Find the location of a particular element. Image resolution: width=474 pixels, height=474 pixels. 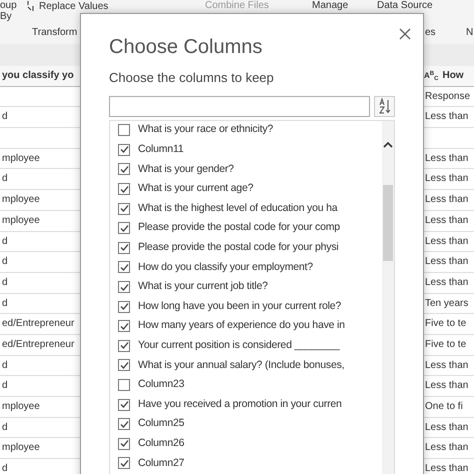

sort-button is located at coordinates (384, 106).